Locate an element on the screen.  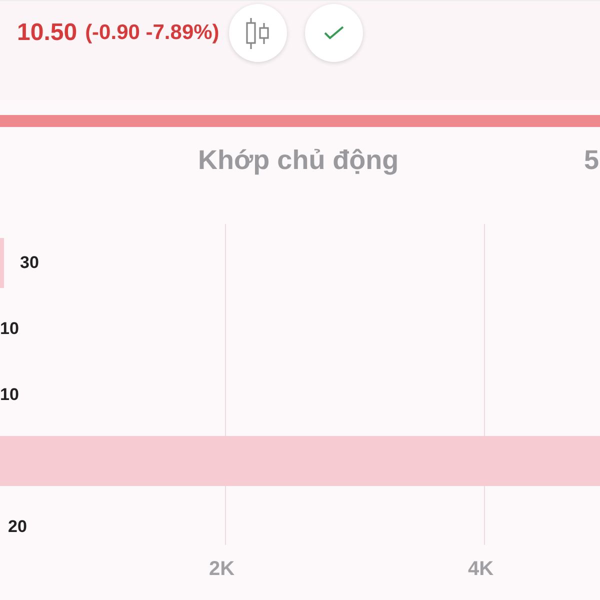
candlestick-icon is located at coordinates (258, 33).